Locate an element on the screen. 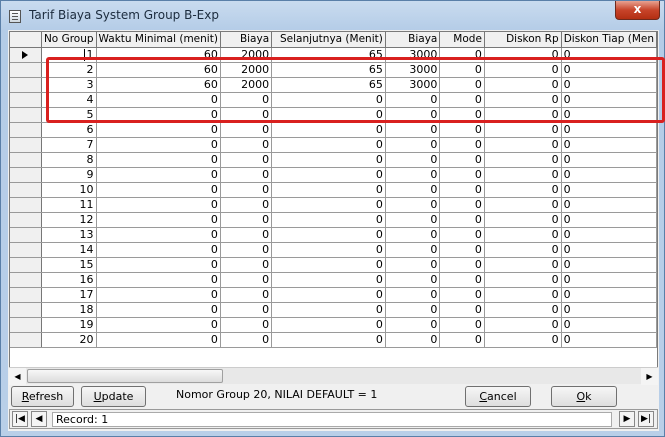 The width and height of the screenshot is (665, 437). grid-cell: 9 is located at coordinates (69, 175).